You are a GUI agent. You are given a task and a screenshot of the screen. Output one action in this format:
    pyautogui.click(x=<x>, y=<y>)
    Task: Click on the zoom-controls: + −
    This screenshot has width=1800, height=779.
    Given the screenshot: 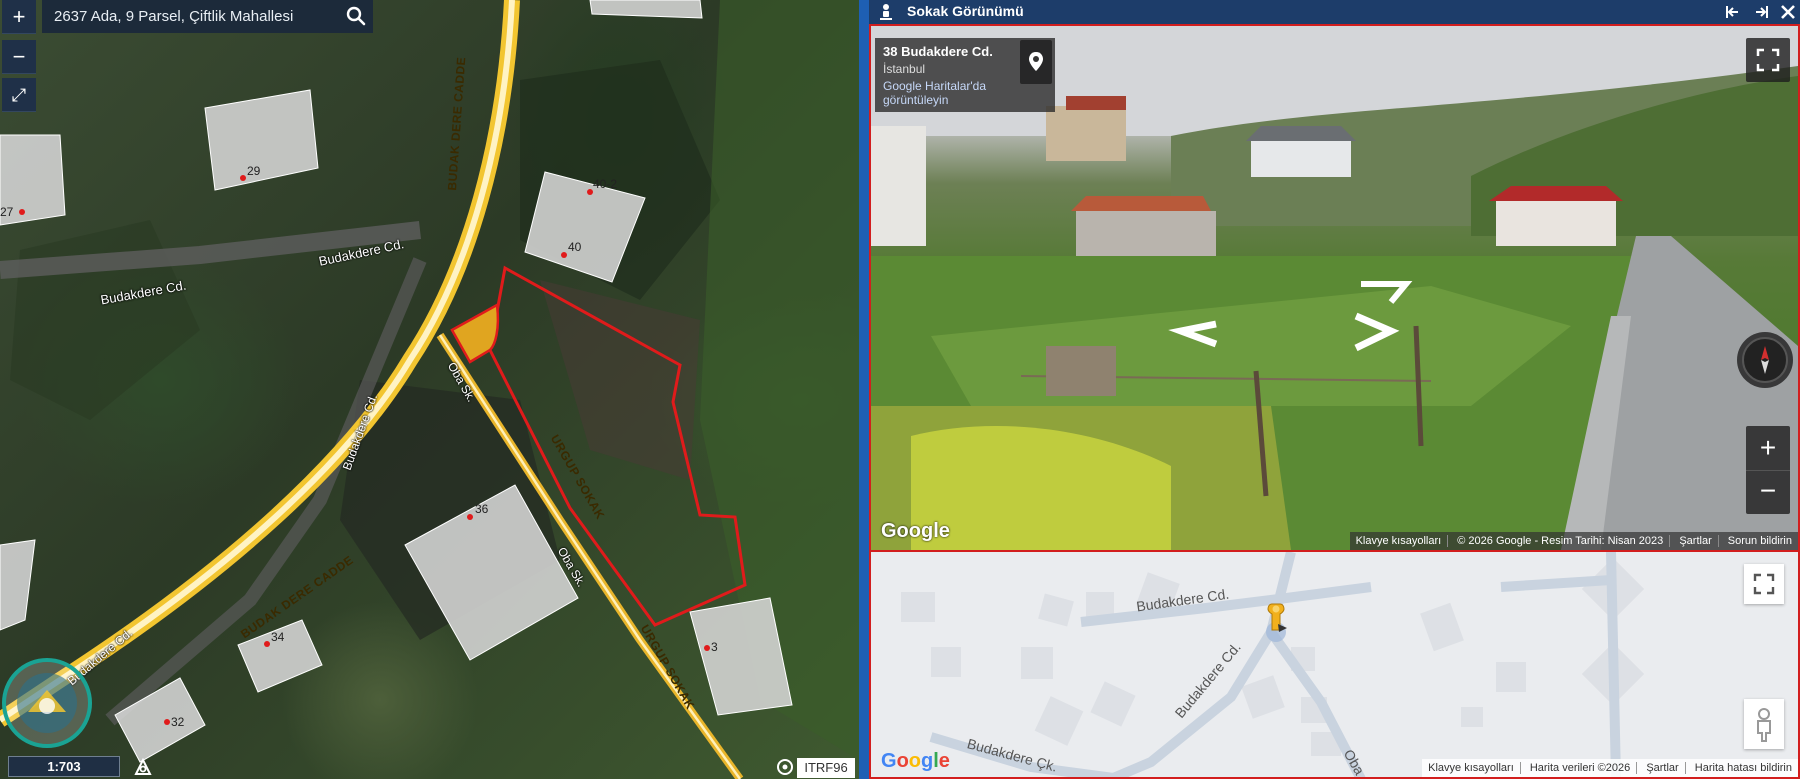 What is the action you would take?
    pyautogui.click(x=1768, y=470)
    